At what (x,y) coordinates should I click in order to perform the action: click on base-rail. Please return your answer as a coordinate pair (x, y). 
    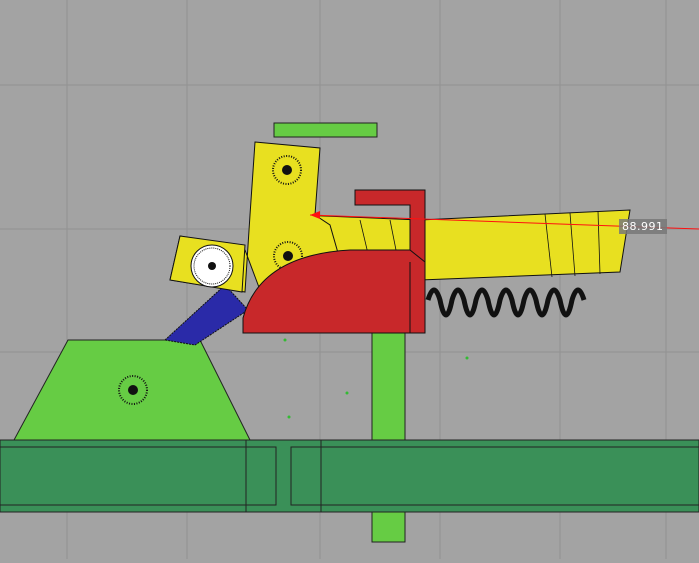
    Looking at the image, I should click on (349, 476).